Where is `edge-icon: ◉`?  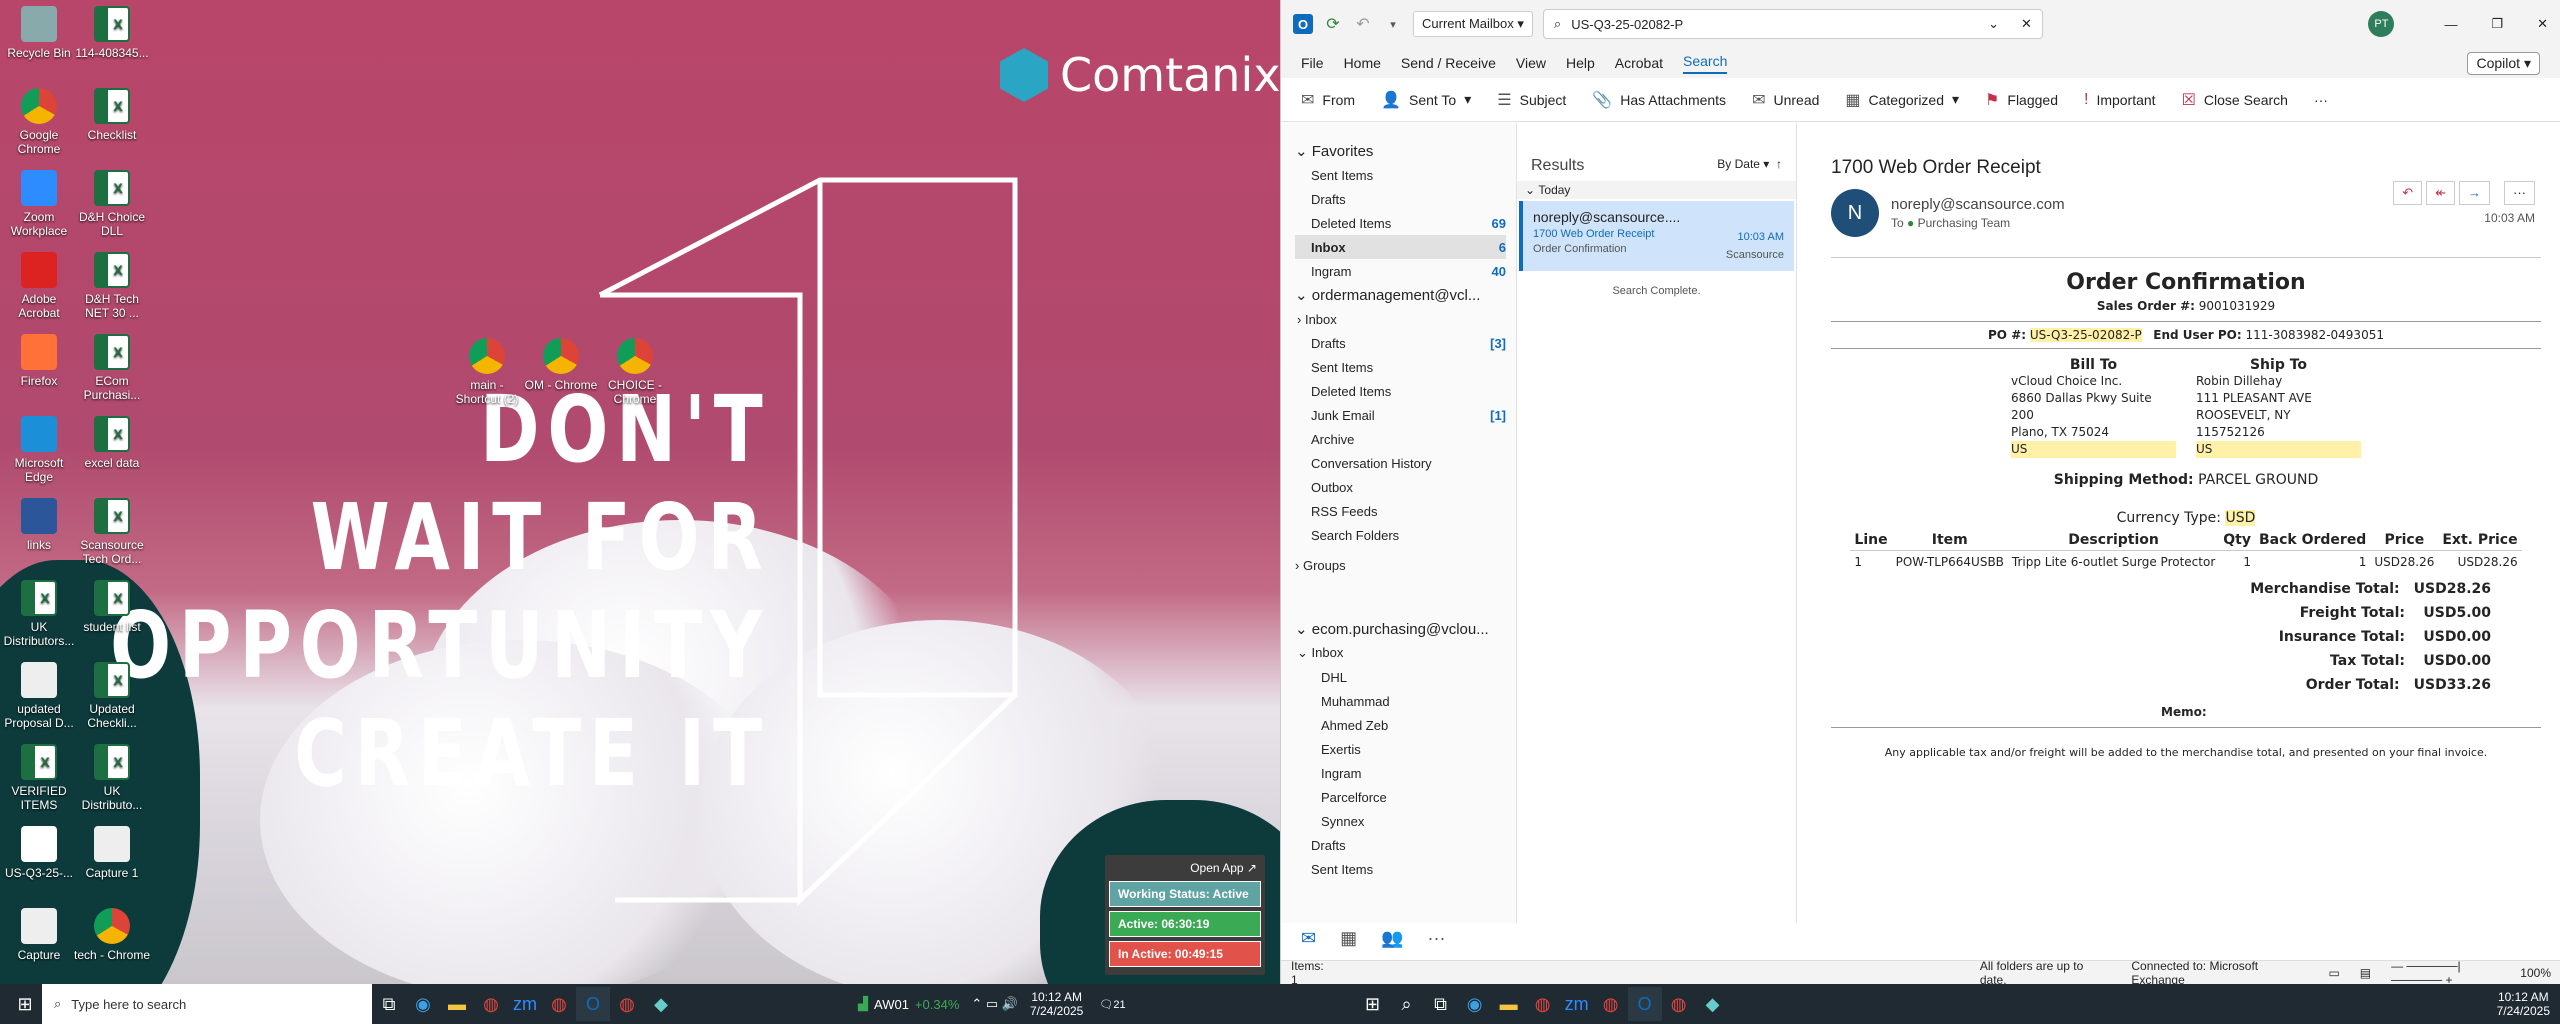 edge-icon: ◉ is located at coordinates (423, 1004).